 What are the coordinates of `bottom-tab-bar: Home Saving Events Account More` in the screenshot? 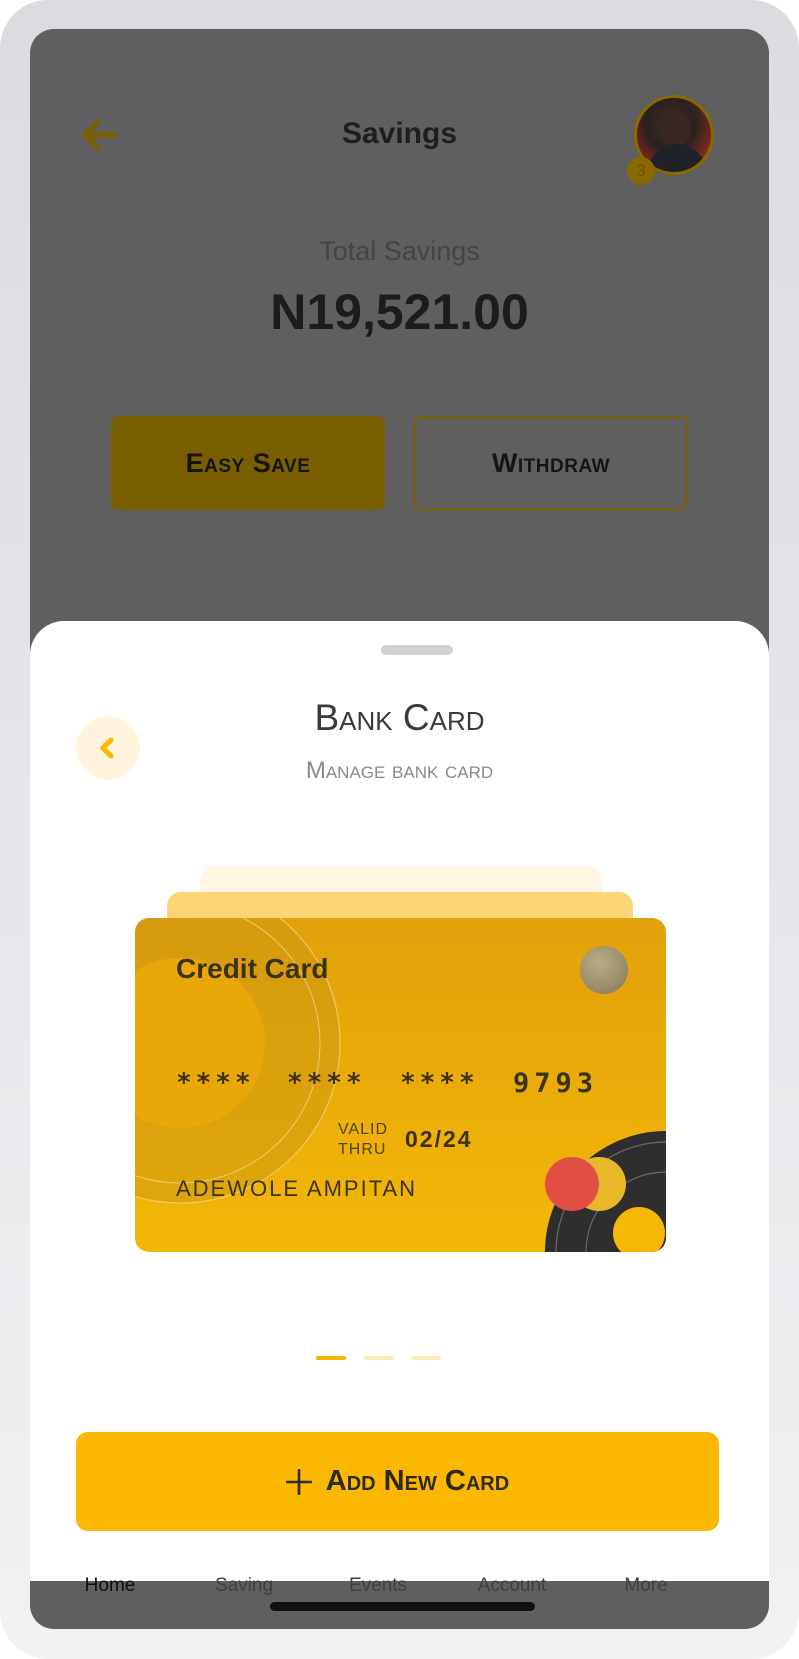 It's located at (399, 1595).